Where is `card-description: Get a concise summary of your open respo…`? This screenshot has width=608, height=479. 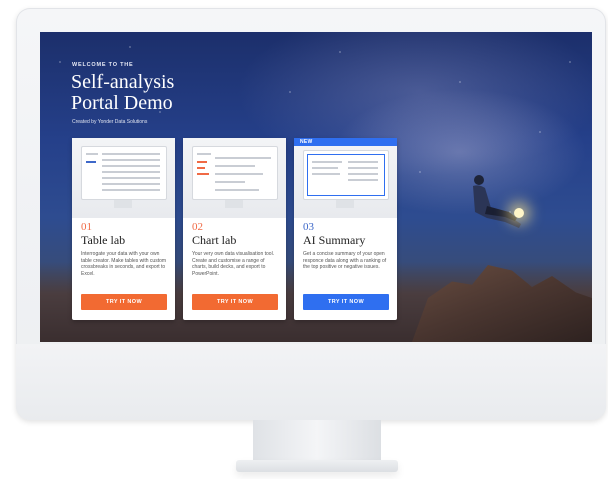 card-description: Get a concise summary of your open respo… is located at coordinates (345, 260).